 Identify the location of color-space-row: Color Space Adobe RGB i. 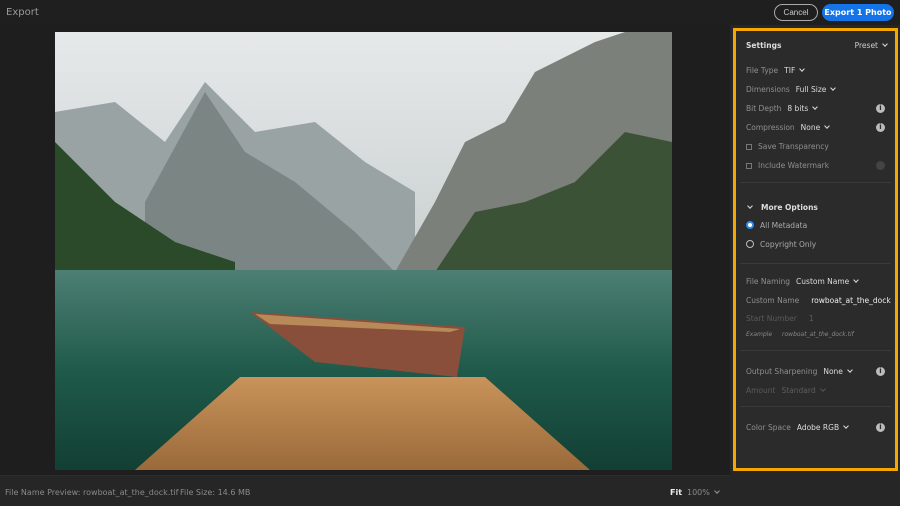
(815, 427).